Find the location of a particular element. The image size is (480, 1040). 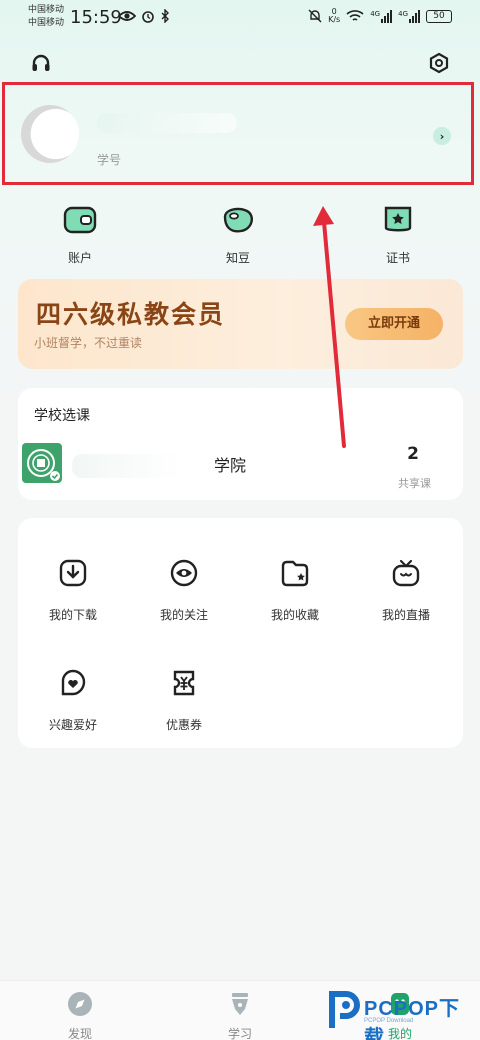

school-name: 学院 is located at coordinates (230, 464).